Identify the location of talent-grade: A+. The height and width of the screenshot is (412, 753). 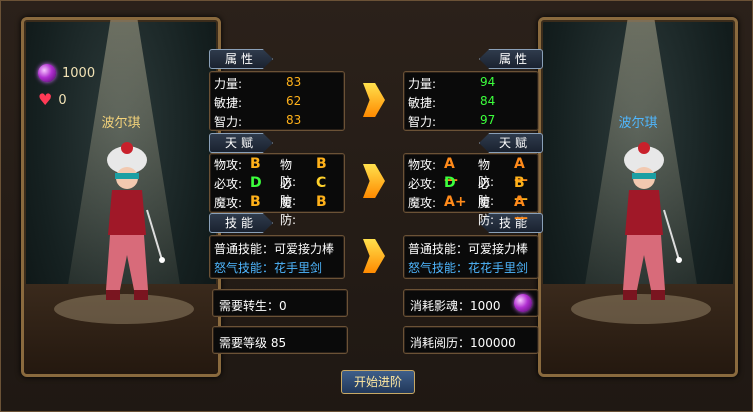
(455, 202).